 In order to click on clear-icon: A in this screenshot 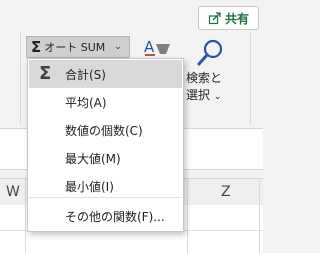, I will do `click(158, 48)`.